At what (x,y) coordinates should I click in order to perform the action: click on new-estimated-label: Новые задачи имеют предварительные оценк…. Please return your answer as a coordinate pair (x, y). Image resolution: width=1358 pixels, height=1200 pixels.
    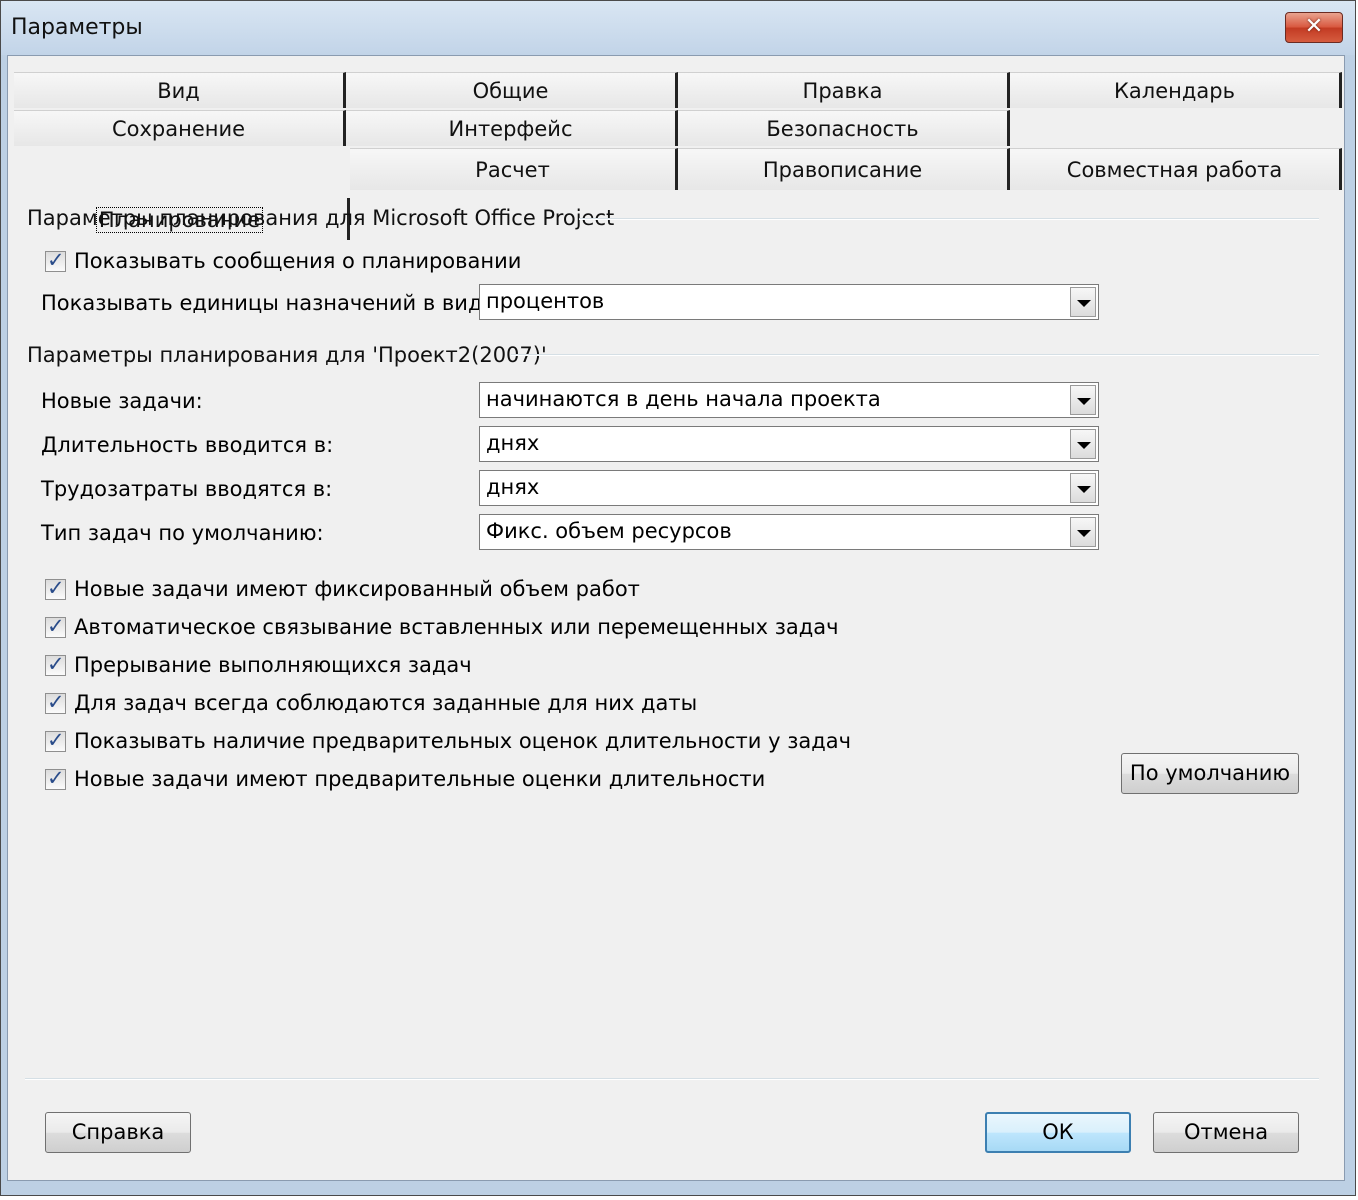
    Looking at the image, I should click on (420, 779).